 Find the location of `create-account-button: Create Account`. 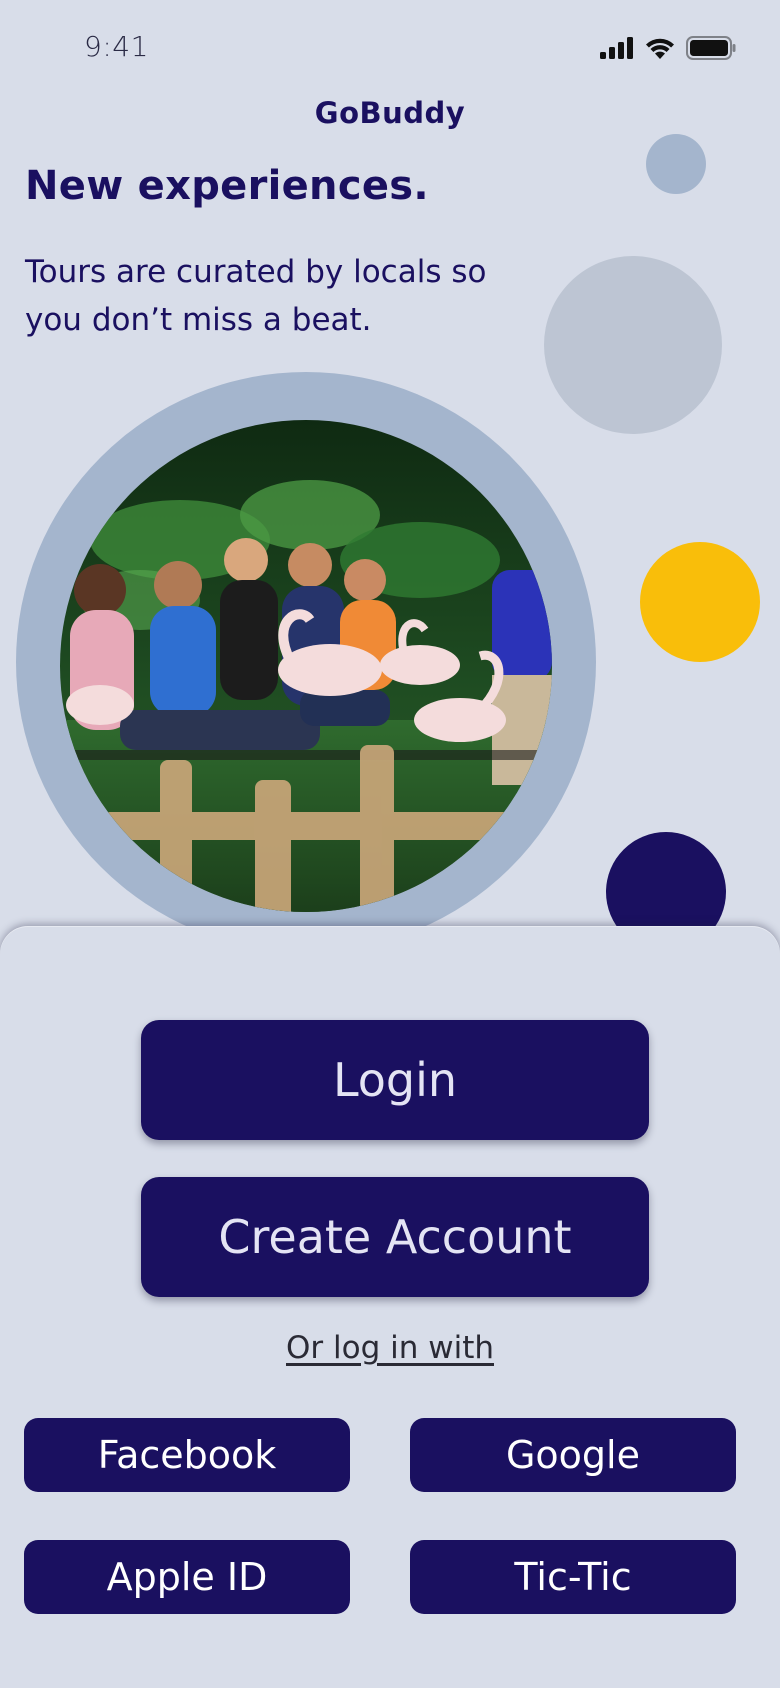

create-account-button: Create Account is located at coordinates (395, 1237).